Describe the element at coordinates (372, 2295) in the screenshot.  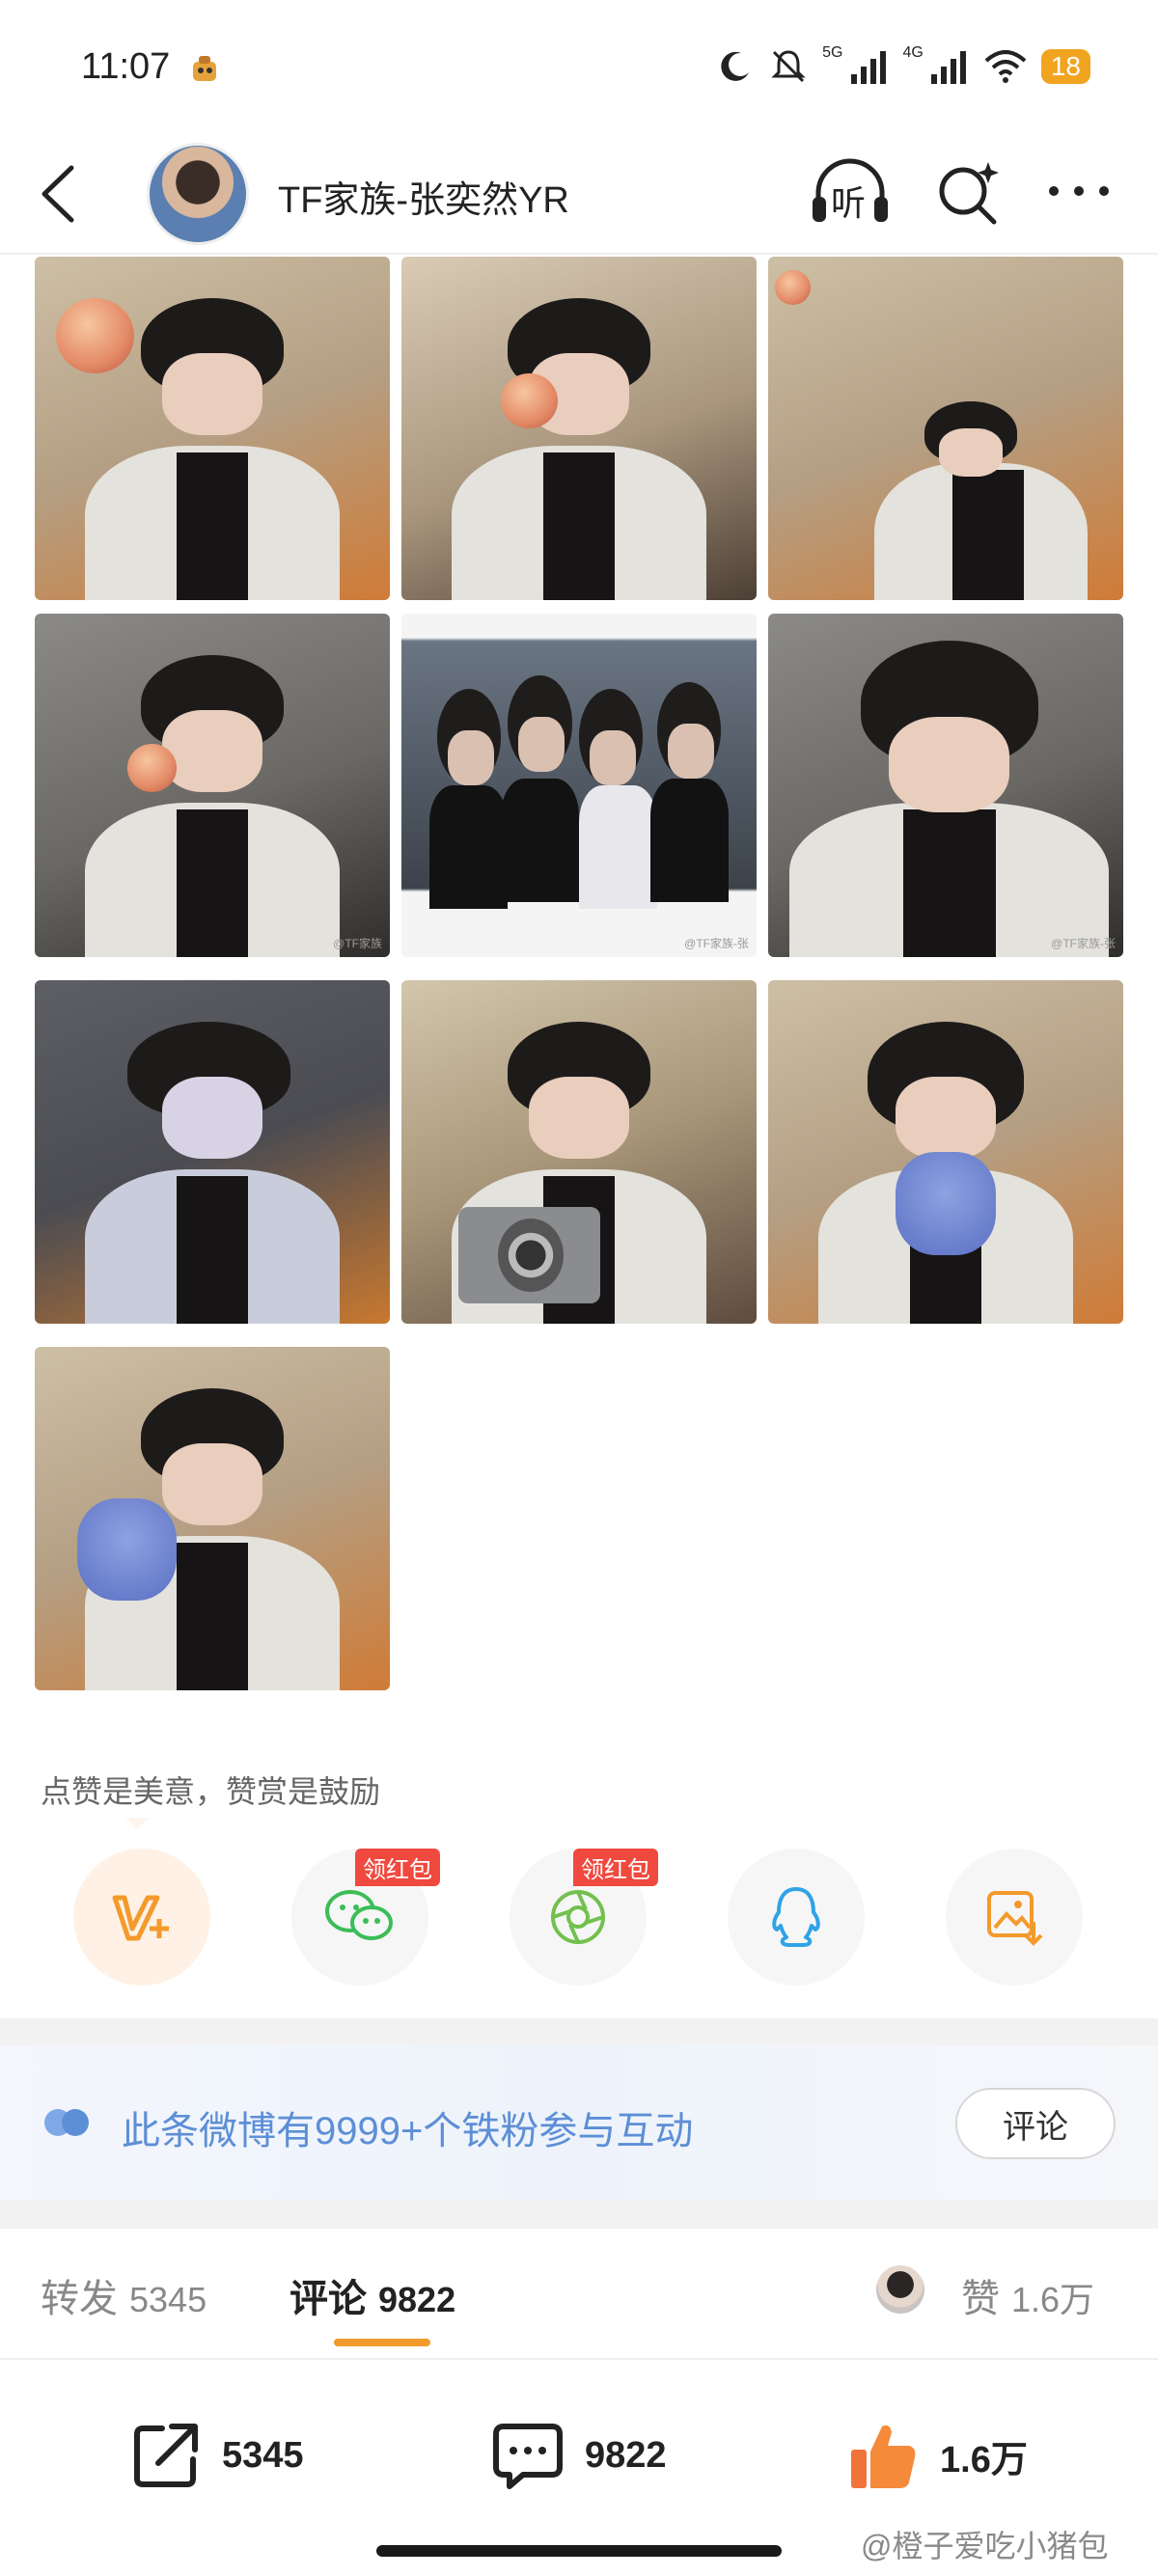
I see `tab-comment: 评论 9822` at that location.